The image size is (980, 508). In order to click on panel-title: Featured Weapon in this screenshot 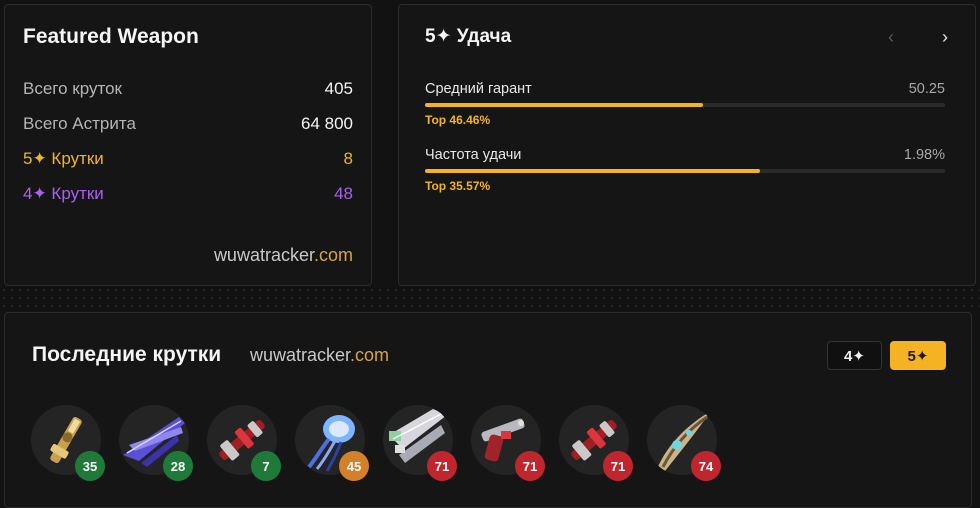, I will do `click(111, 36)`.